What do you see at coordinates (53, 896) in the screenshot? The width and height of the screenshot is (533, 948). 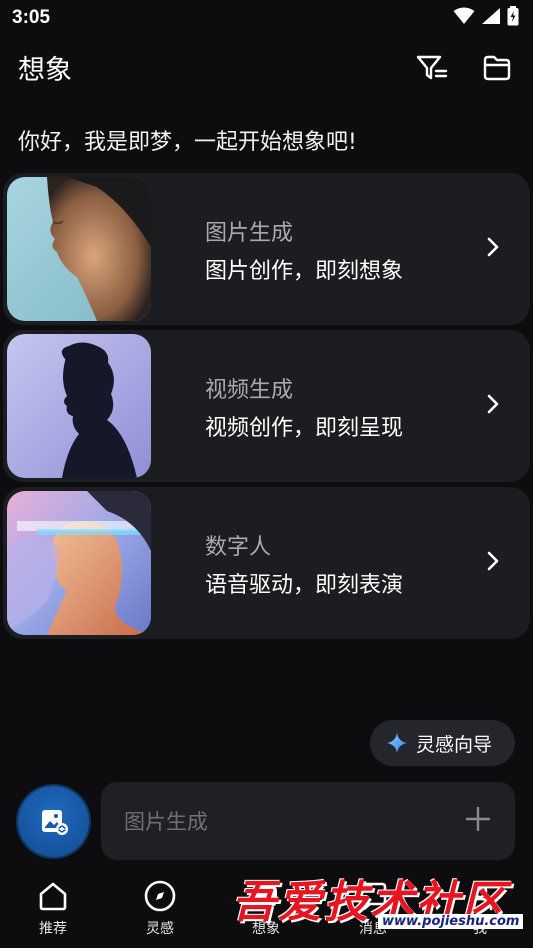 I see `home-icon` at bounding box center [53, 896].